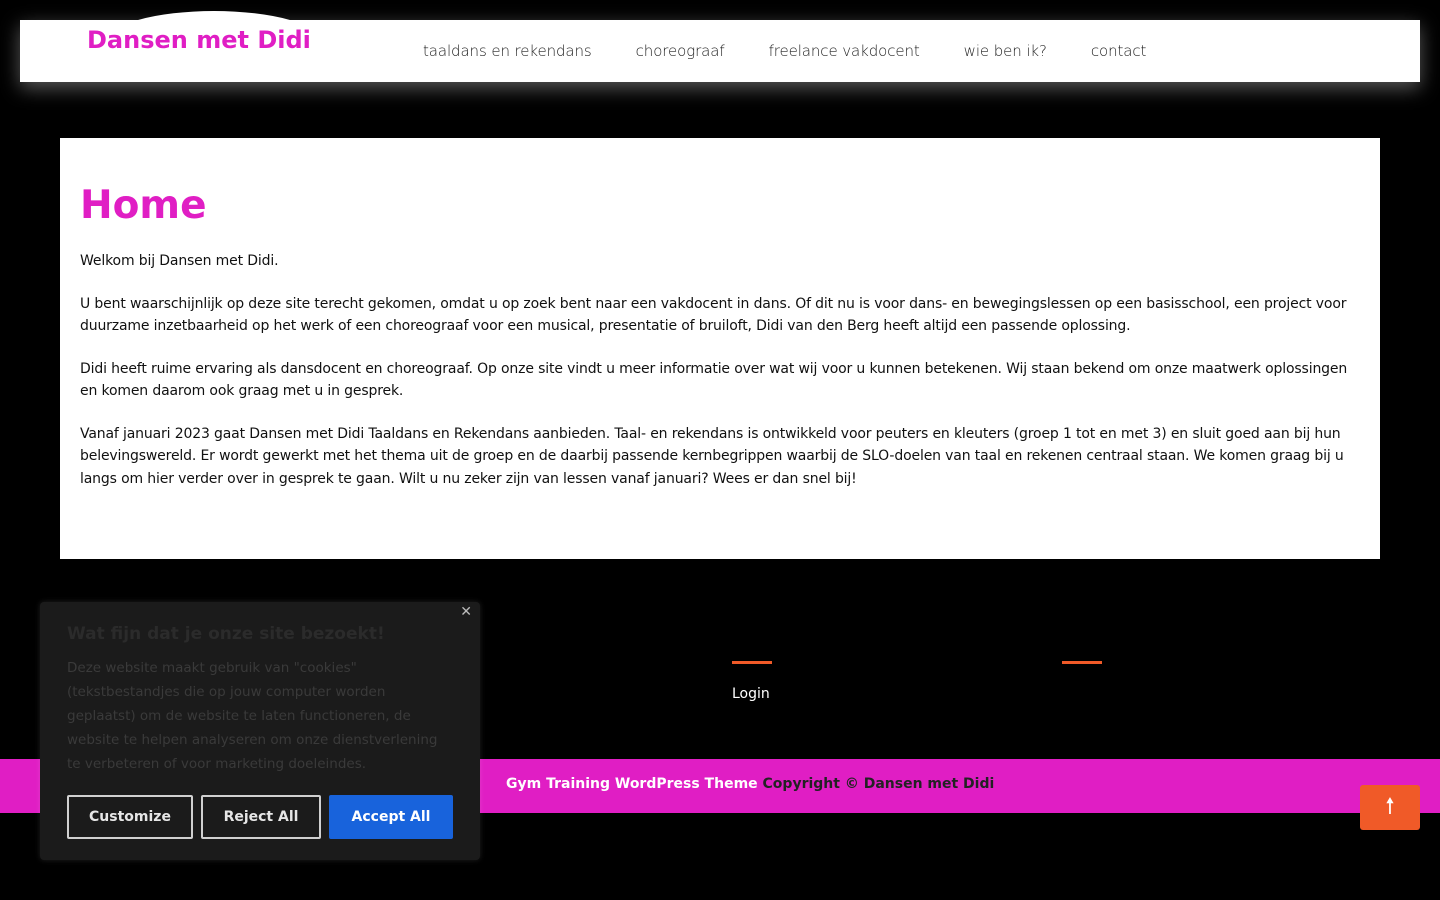 This screenshot has height=900, width=1440. Describe the element at coordinates (130, 817) in the screenshot. I see `customize-button: Customize` at that location.